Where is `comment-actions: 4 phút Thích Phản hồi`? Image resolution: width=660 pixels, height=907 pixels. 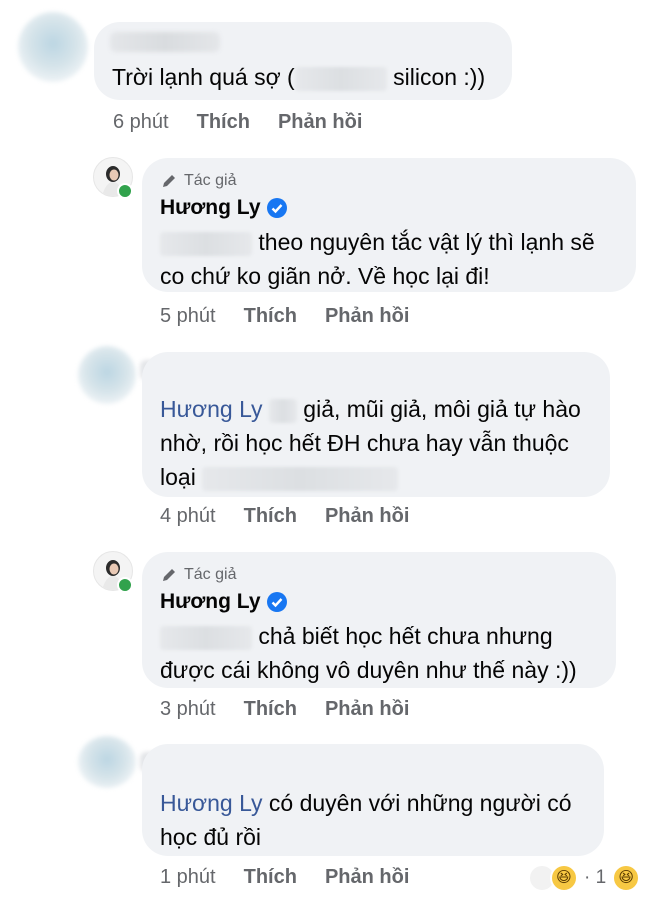
comment-actions: 4 phút Thích Phản hồi is located at coordinates (284, 516).